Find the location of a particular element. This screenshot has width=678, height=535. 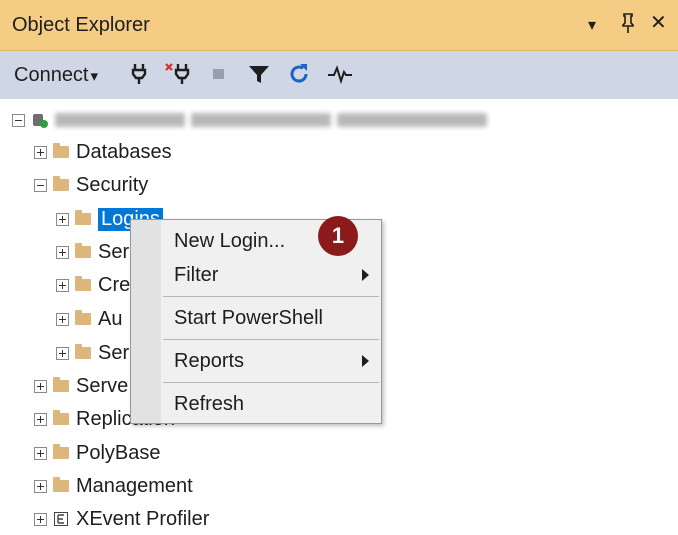

tree-node-label: Au is located at coordinates (110, 318).